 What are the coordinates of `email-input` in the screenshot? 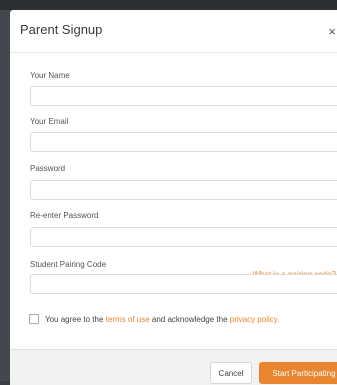 It's located at (183, 142).